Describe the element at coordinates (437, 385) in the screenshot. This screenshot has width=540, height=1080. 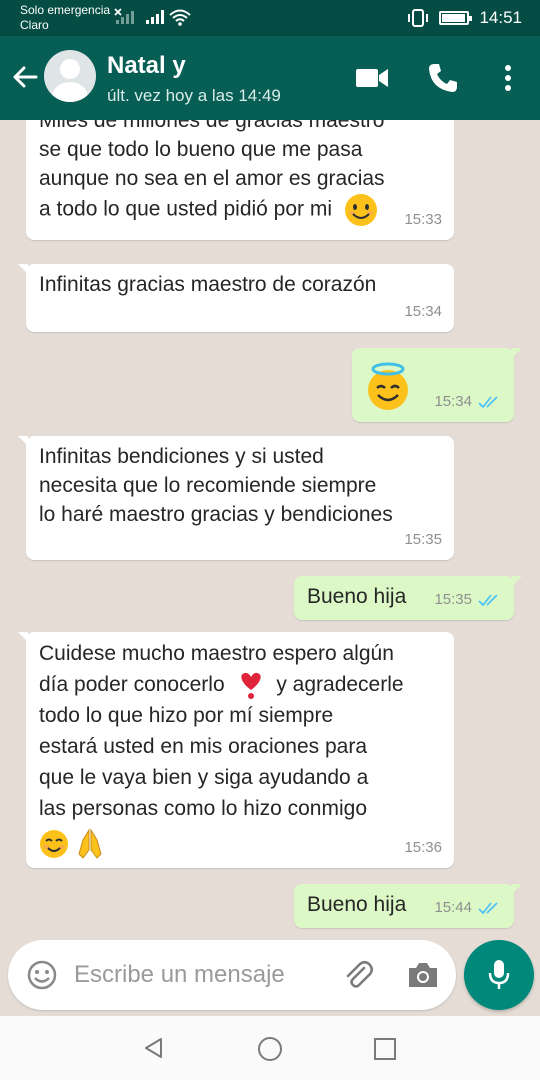
I see `message-outgoing: 15:34` at that location.